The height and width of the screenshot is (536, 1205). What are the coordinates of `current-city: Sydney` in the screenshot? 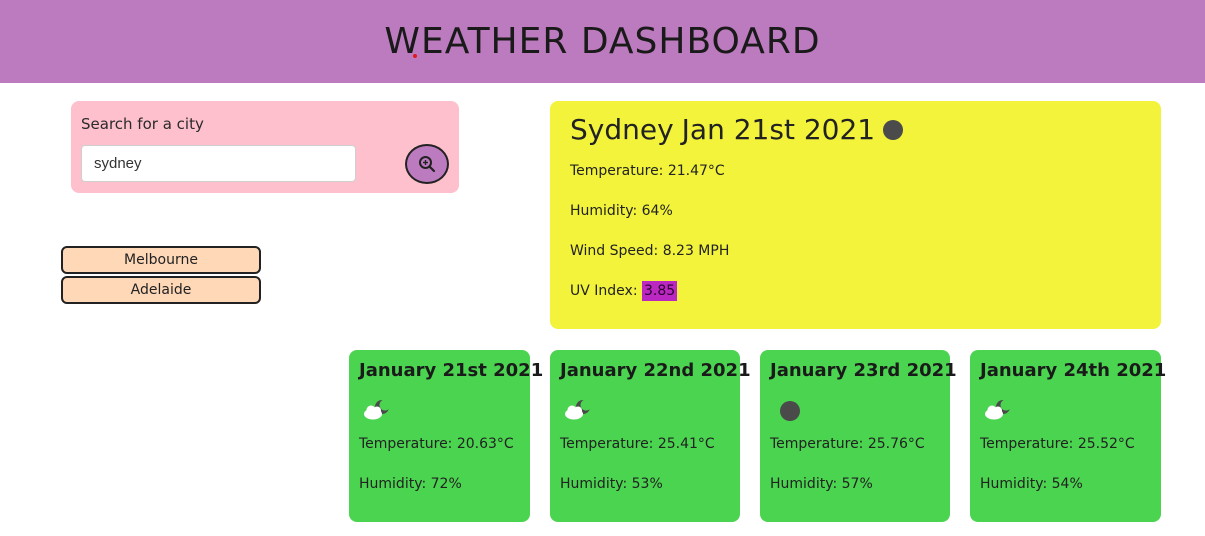 It's located at (622, 129).